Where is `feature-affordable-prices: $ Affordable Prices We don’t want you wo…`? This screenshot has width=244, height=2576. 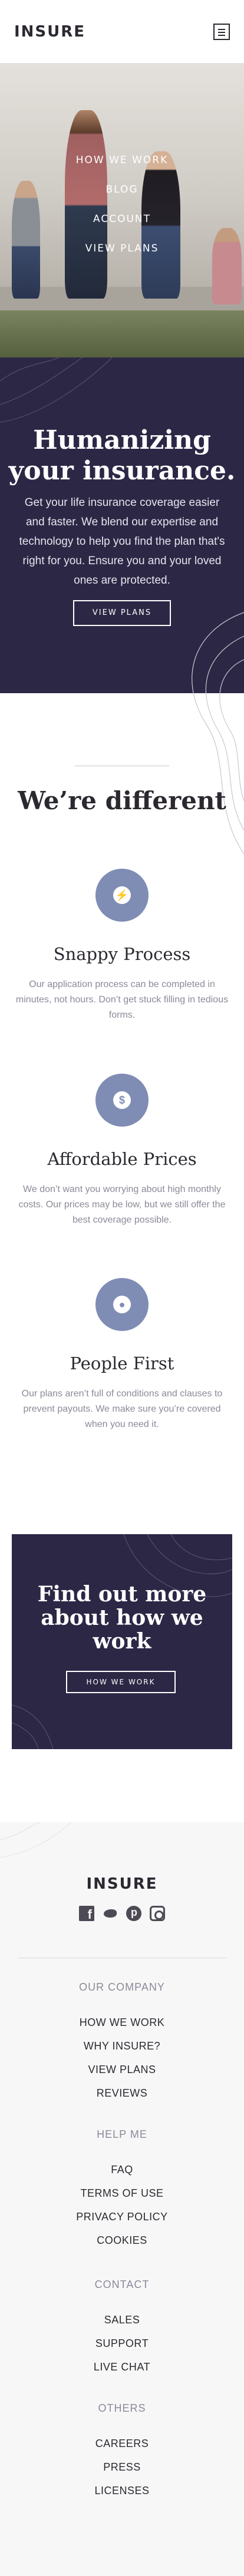 feature-affordable-prices: $ Affordable Prices We don’t want you wo… is located at coordinates (122, 1151).